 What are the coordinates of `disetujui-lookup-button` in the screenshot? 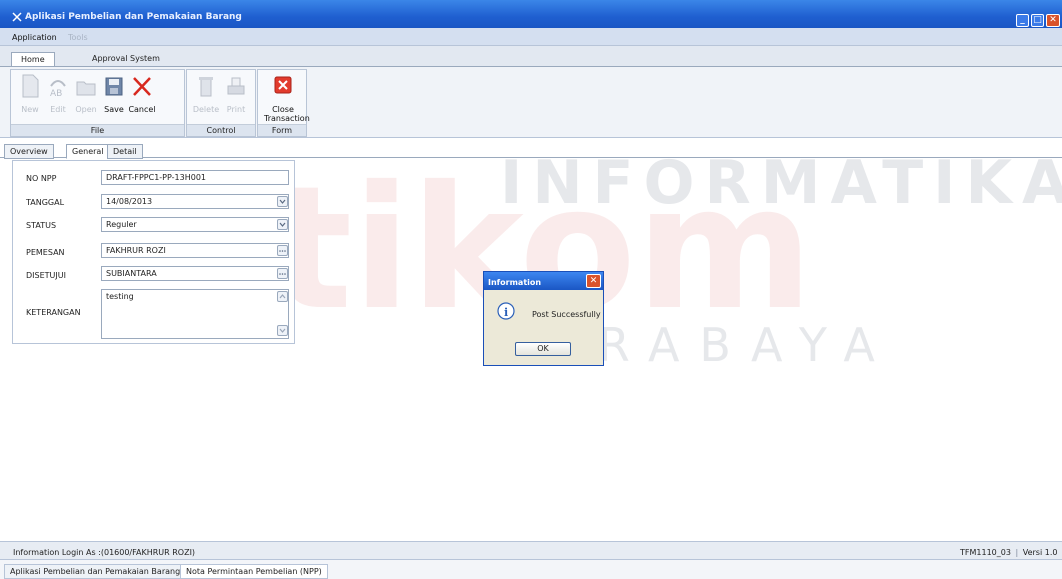 It's located at (282, 273).